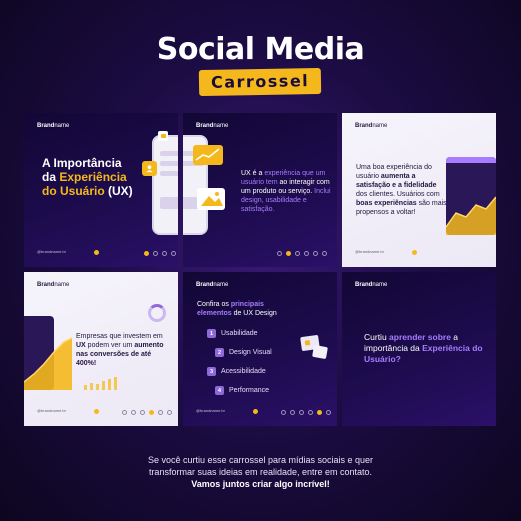  What do you see at coordinates (208, 155) in the screenshot?
I see `chart-card-icon` at bounding box center [208, 155].